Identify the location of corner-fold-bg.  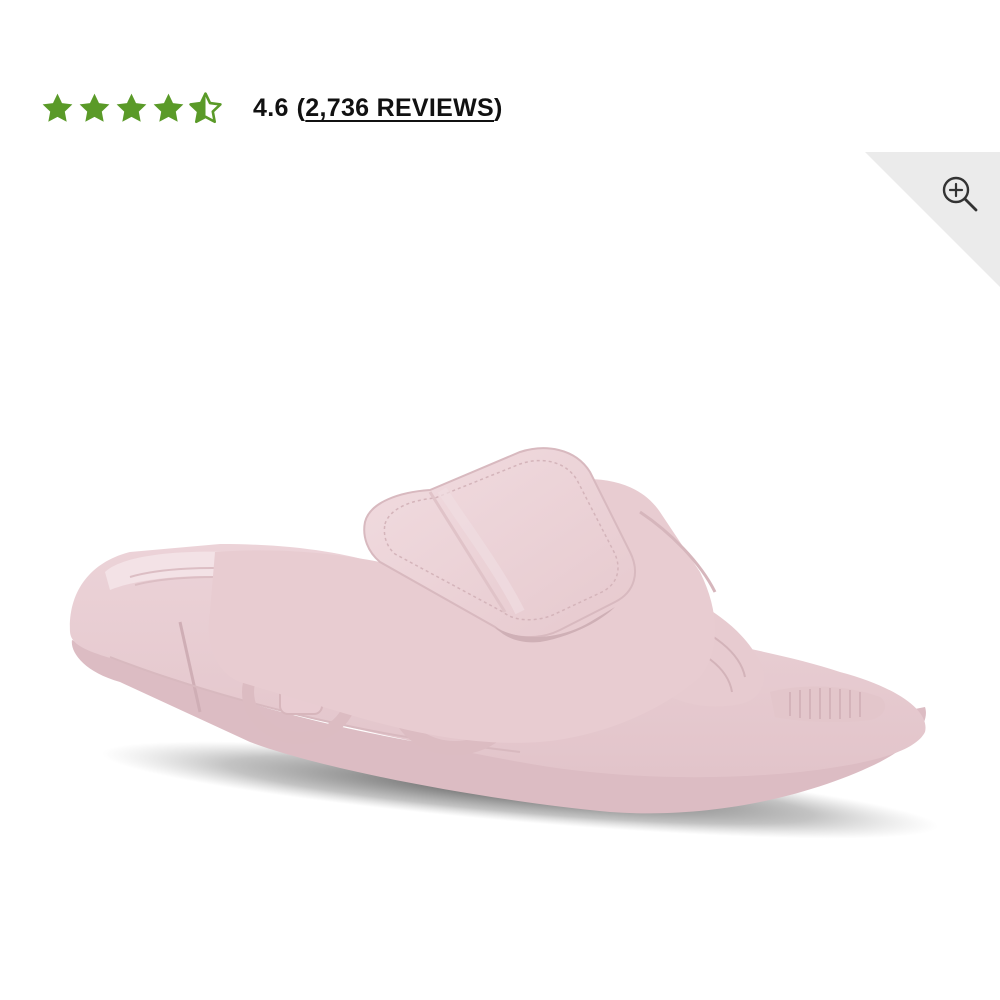
(932, 219).